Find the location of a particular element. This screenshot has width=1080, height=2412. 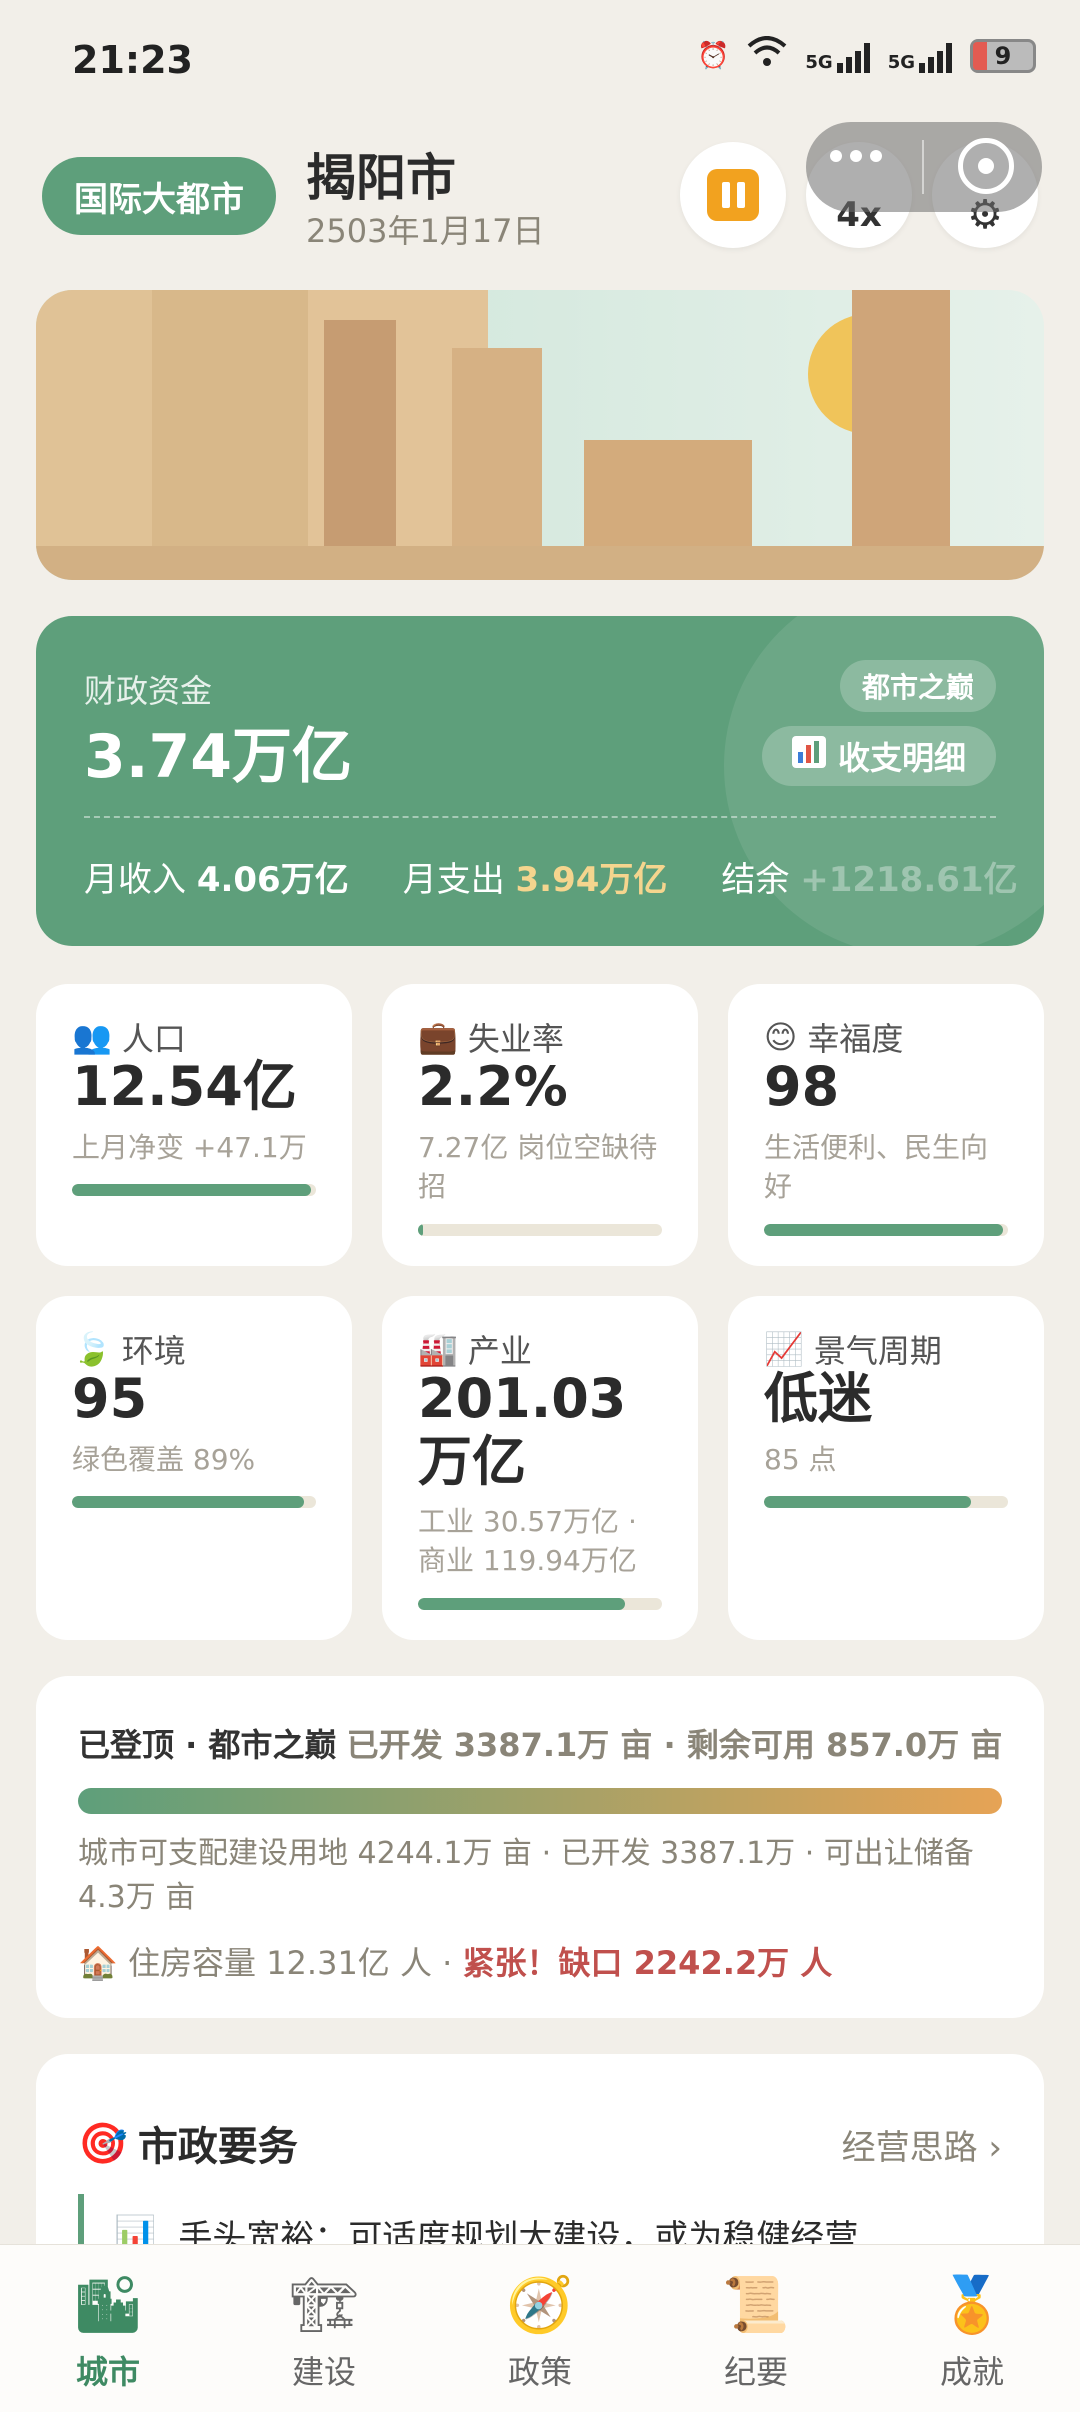

balance-value: +1218.61亿 is located at coordinates (909, 880).